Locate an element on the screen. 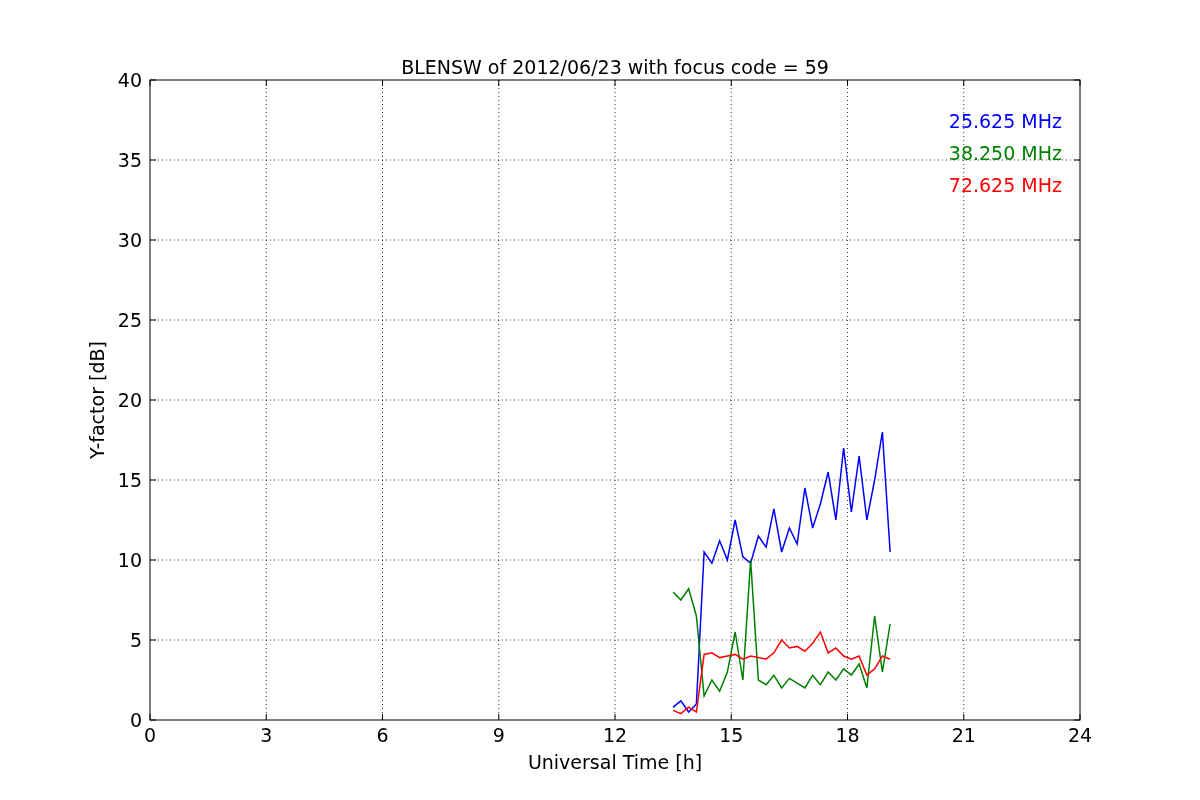  x-axis-label: Universal Time [h] is located at coordinates (615, 762).